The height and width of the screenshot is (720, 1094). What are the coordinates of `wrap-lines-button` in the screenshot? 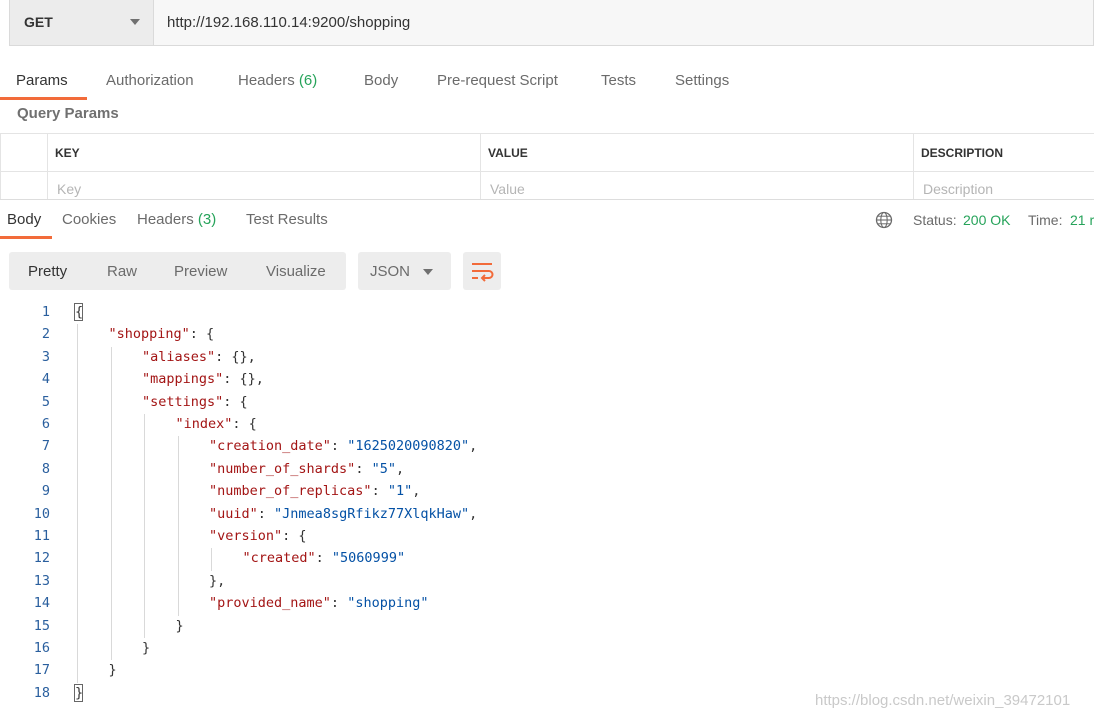 It's located at (482, 271).